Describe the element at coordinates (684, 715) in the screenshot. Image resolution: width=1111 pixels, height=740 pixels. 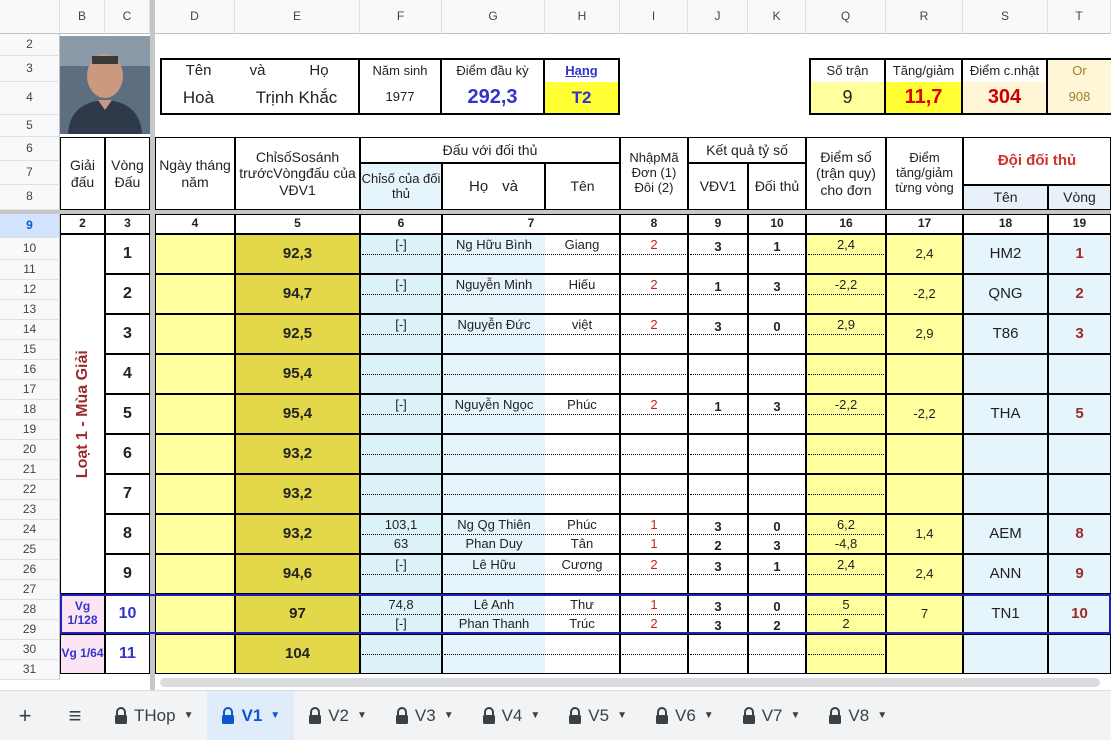
I see `sheet-tab-v6: V6 ▼` at that location.